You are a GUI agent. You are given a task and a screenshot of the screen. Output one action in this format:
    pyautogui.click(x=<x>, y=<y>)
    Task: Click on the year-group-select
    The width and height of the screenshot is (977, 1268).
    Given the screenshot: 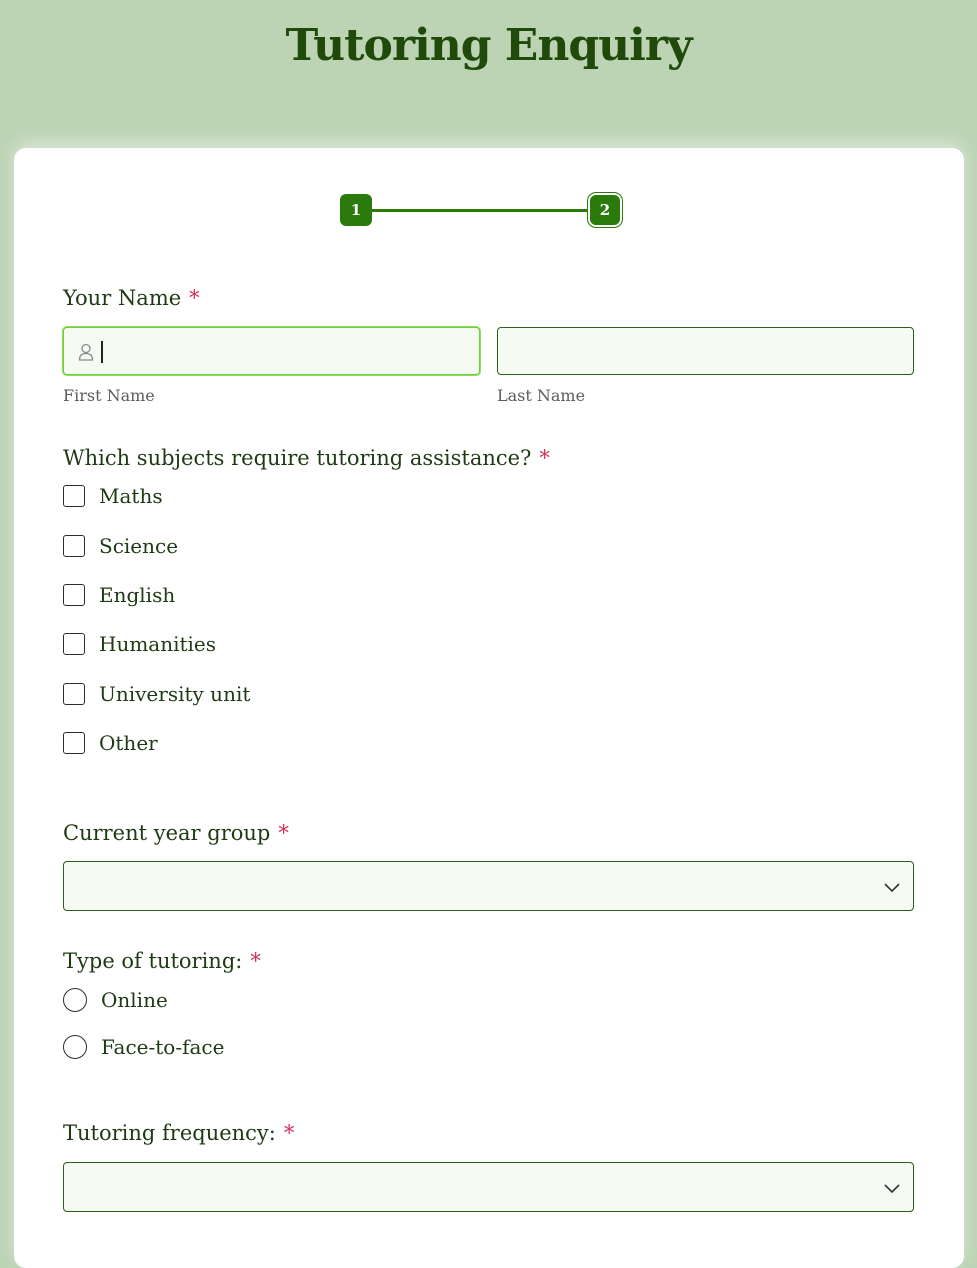 What is the action you would take?
    pyautogui.click(x=488, y=886)
    